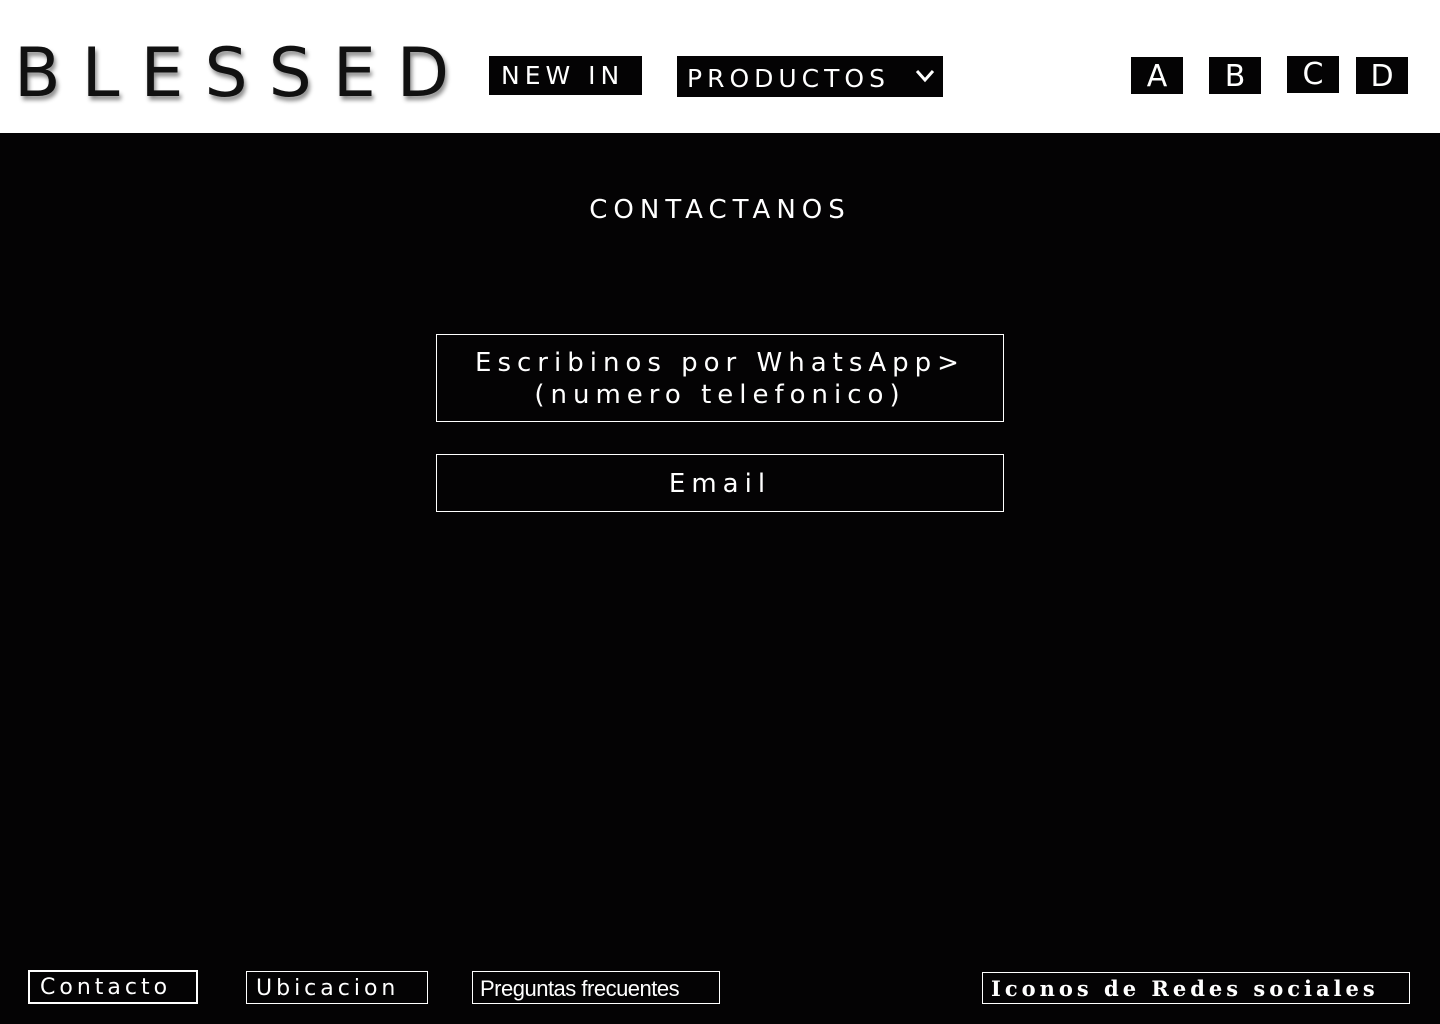 The height and width of the screenshot is (1024, 1440). What do you see at coordinates (1196, 988) in the screenshot?
I see `footer-social-icons: Iconos de Redes sociales` at bounding box center [1196, 988].